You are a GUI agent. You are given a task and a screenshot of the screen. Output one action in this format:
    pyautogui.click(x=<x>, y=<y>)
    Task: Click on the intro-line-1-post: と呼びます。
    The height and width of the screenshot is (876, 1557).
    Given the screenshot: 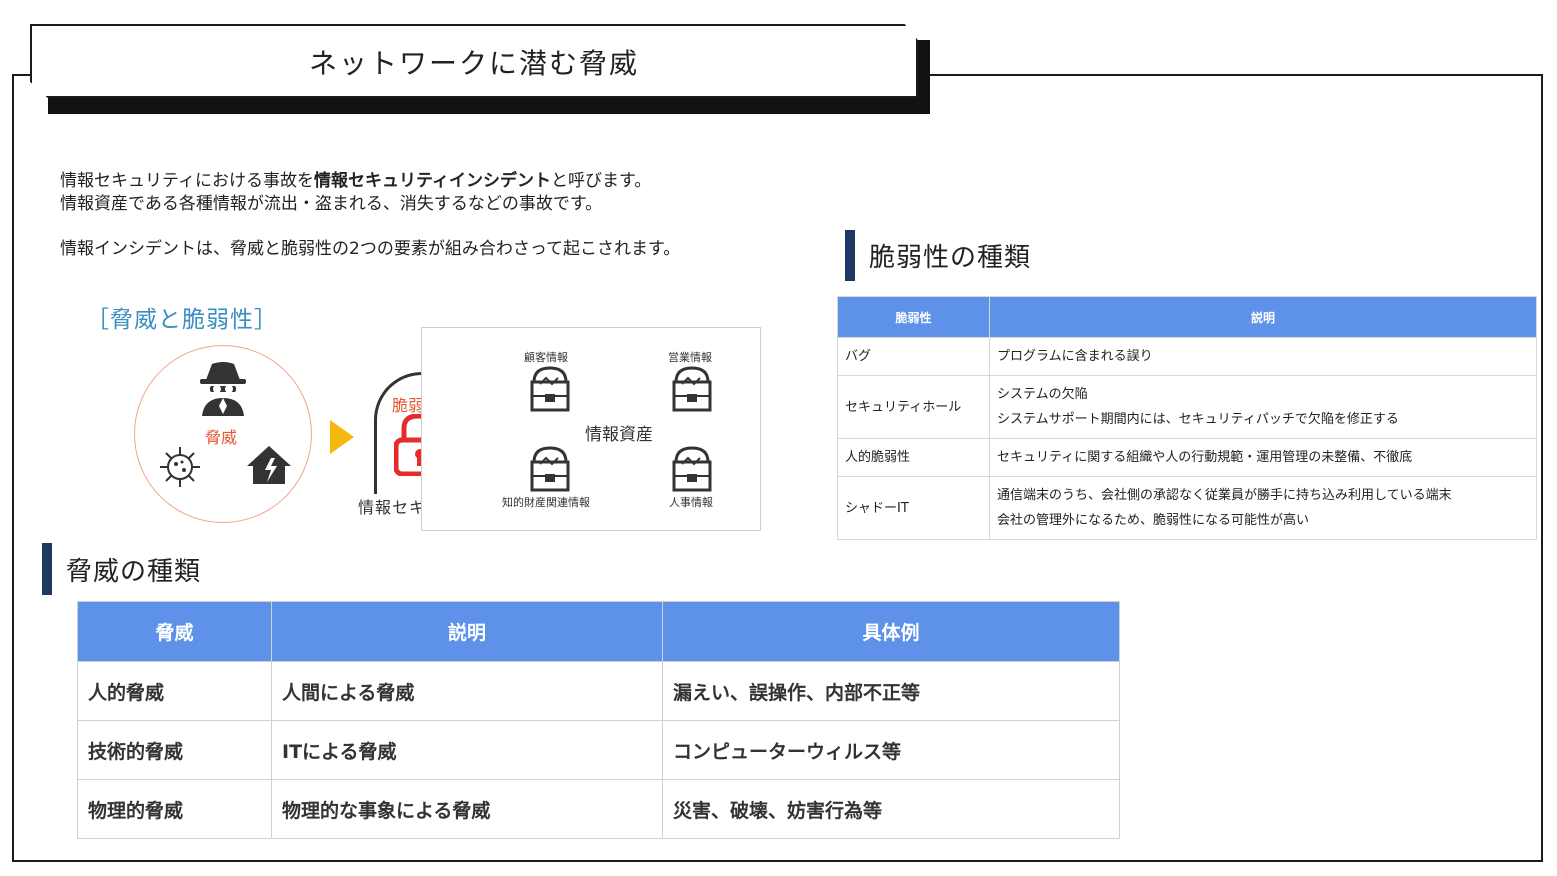 What is the action you would take?
    pyautogui.click(x=601, y=181)
    